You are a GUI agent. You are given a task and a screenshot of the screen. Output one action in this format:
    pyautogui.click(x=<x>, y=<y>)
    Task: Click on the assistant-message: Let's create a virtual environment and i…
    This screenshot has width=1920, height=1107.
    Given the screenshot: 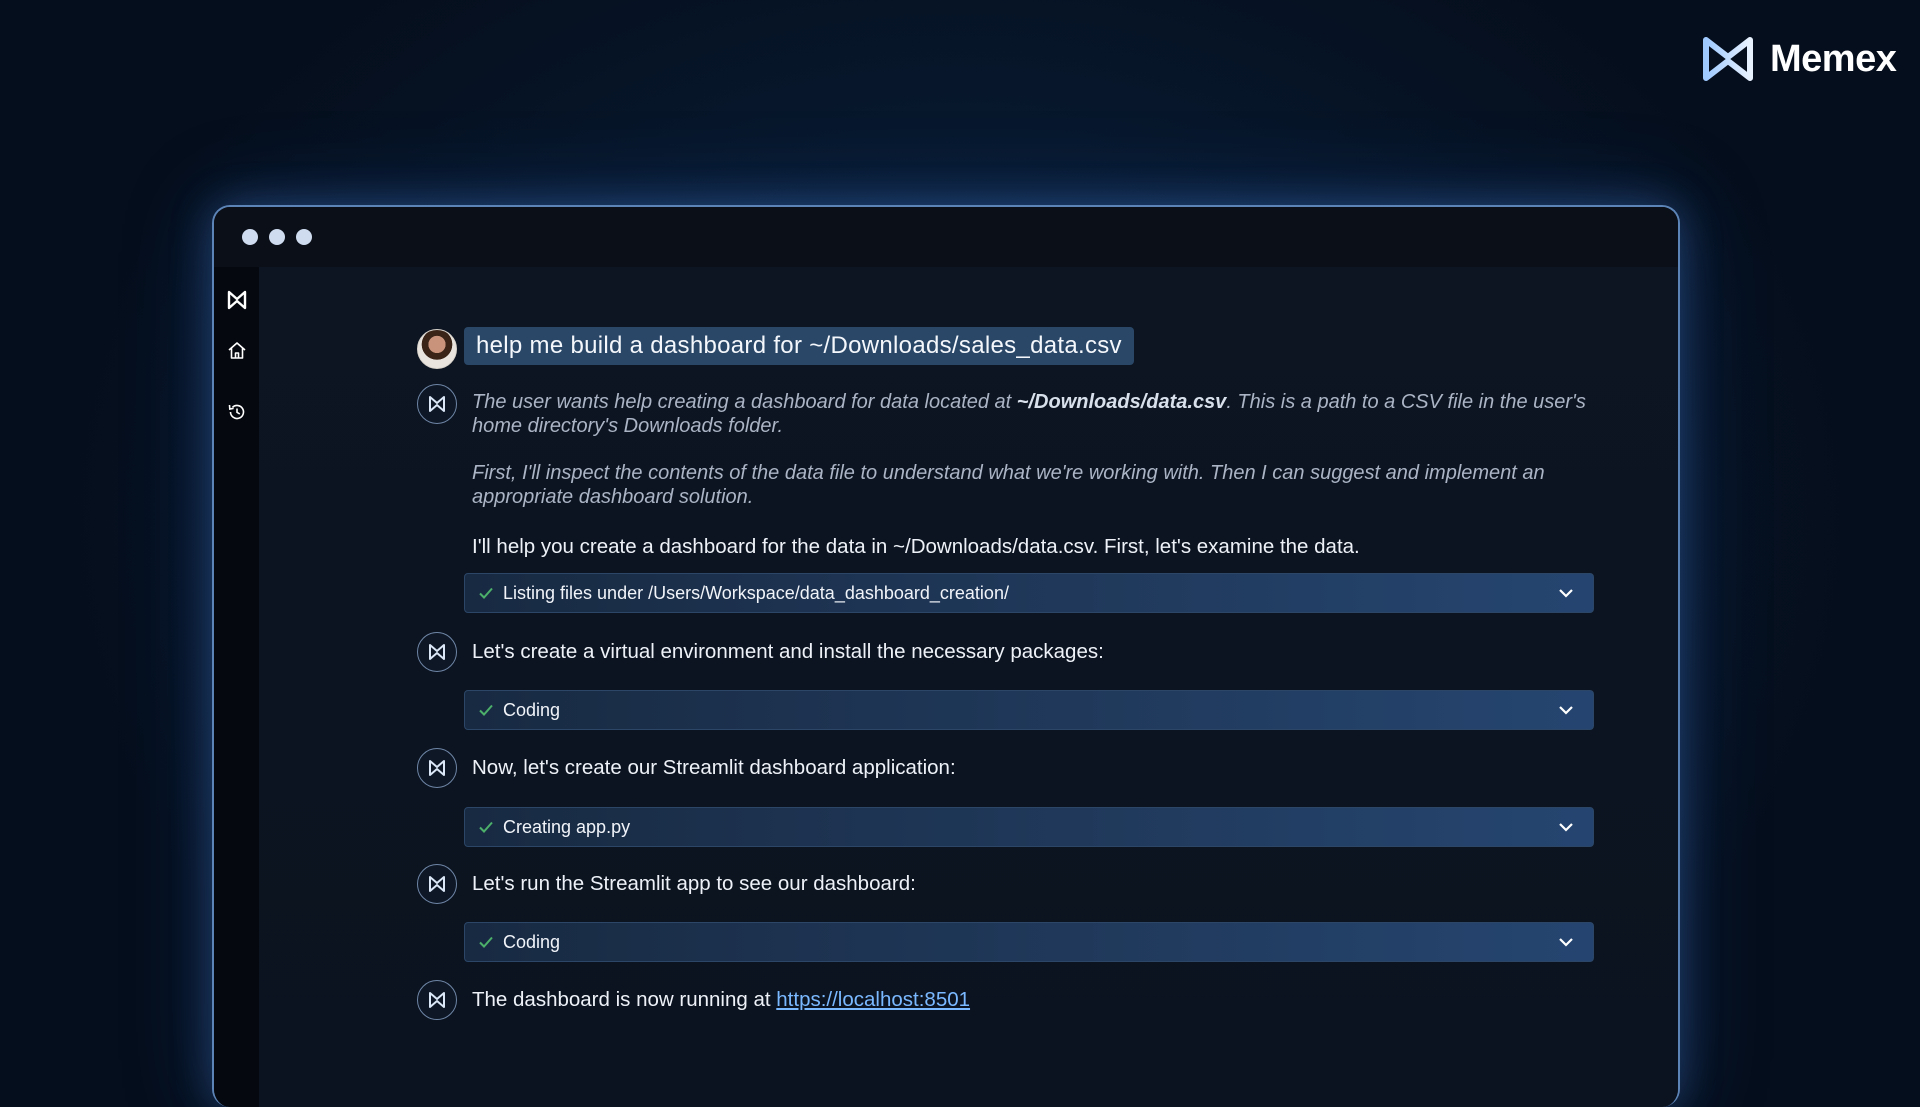 What is the action you would take?
    pyautogui.click(x=788, y=651)
    